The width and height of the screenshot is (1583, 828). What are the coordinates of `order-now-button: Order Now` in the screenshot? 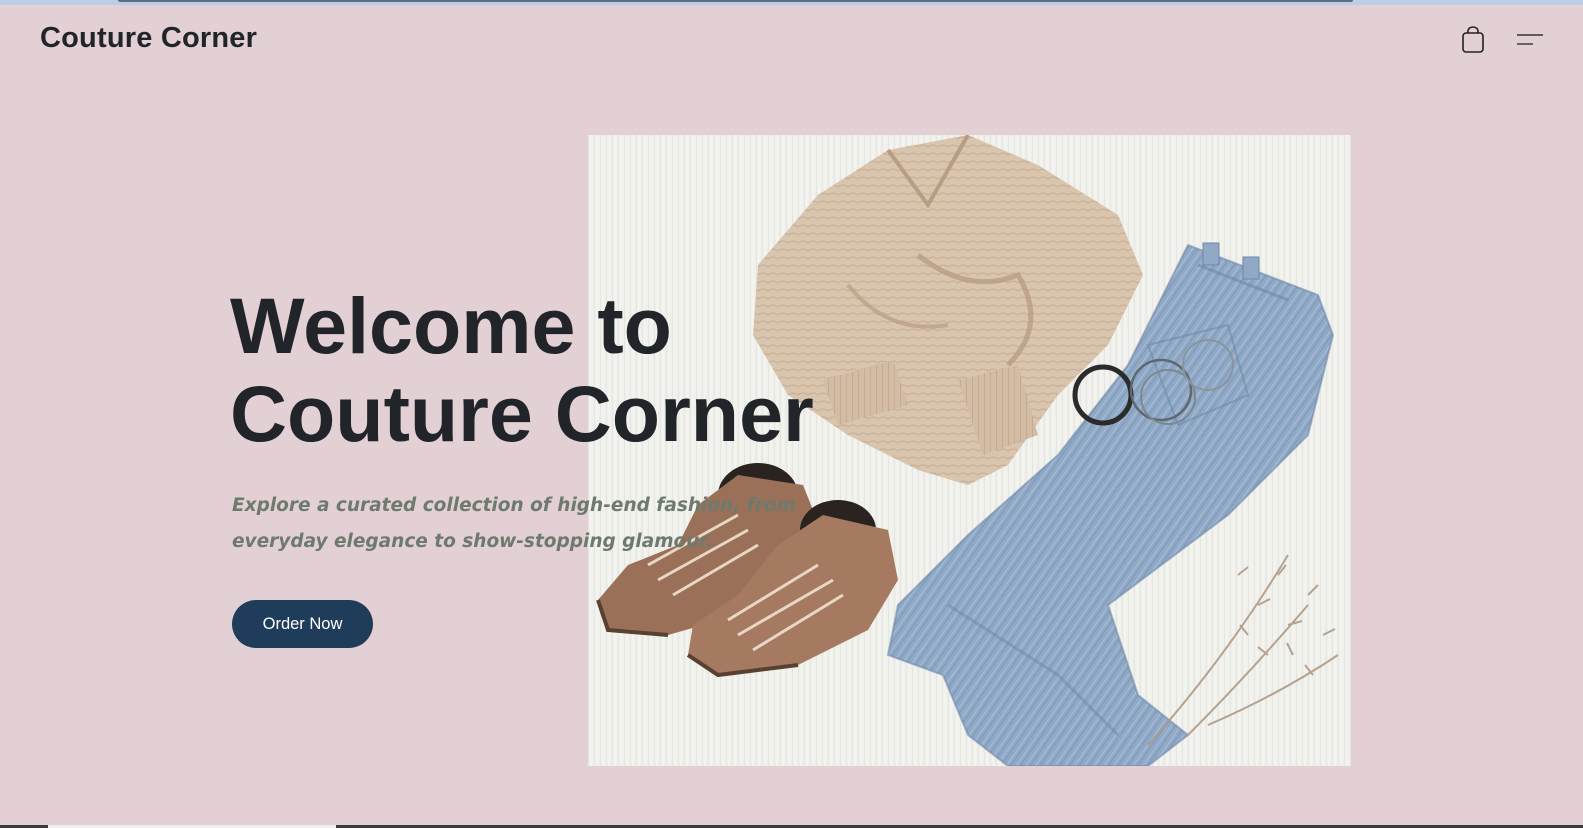 It's located at (302, 624).